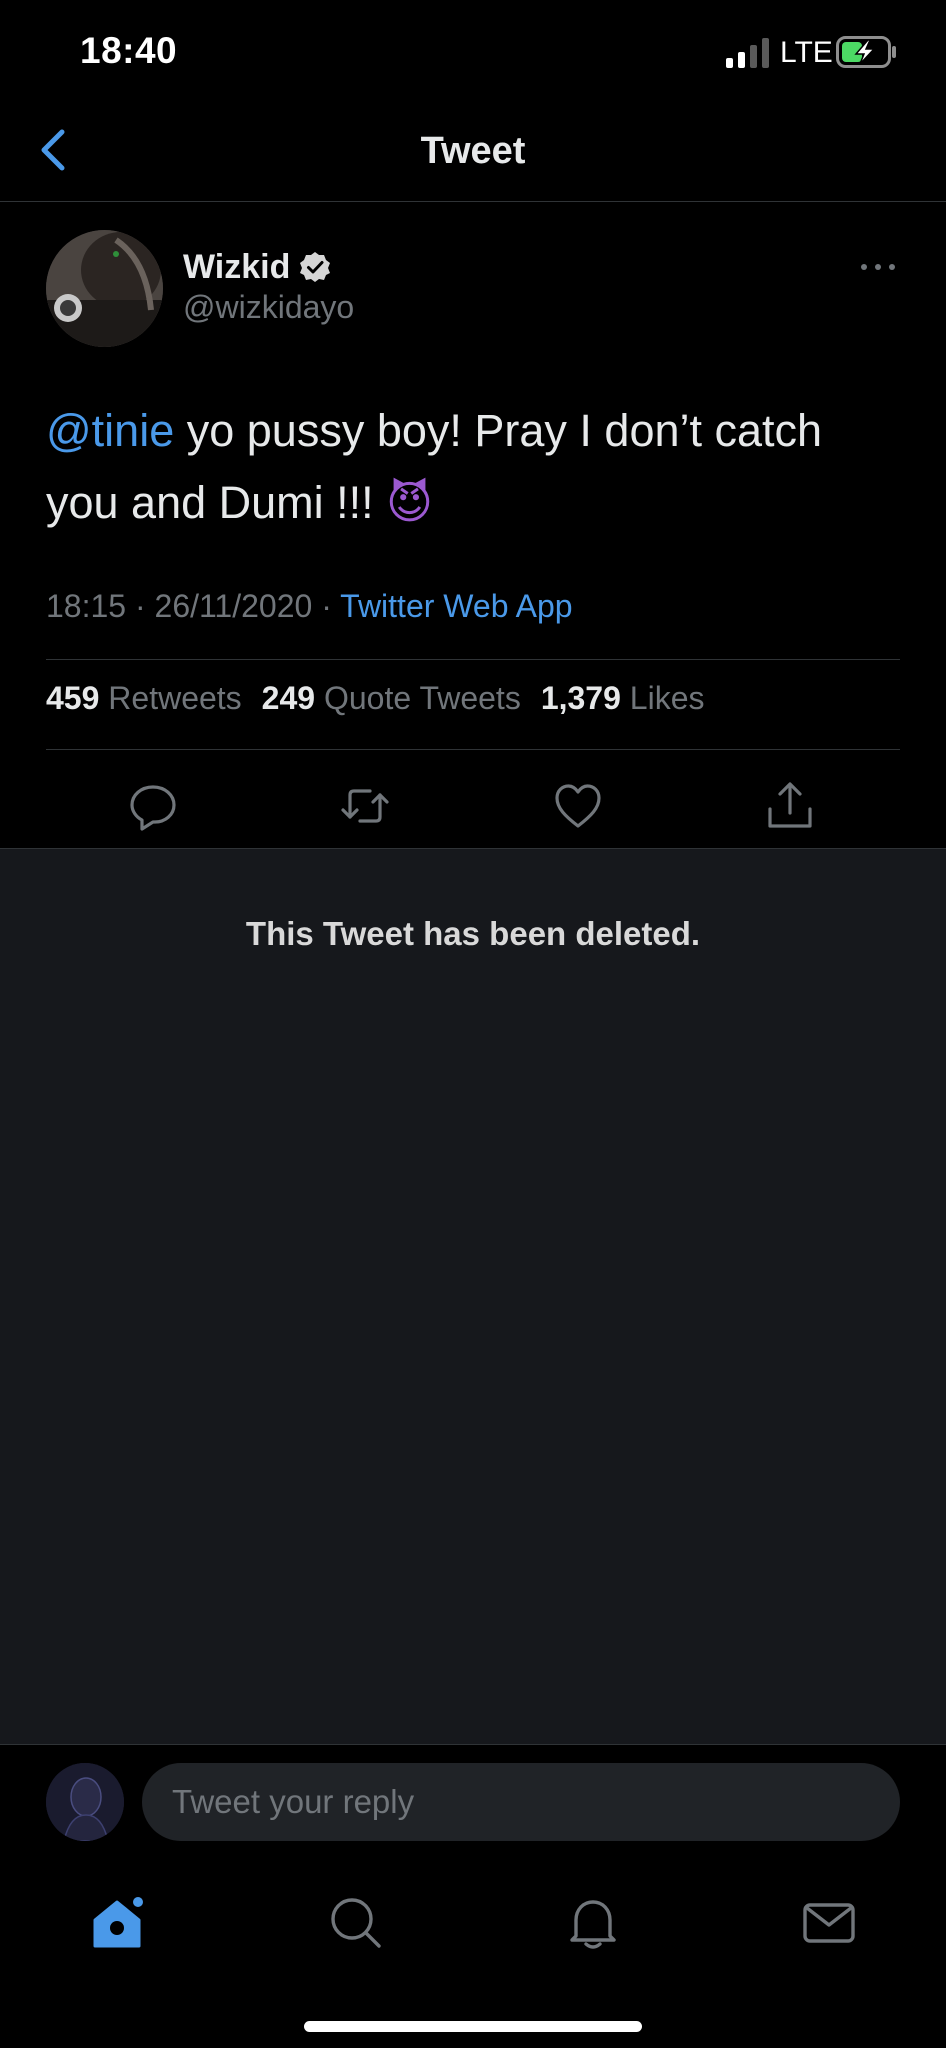 This screenshot has width=946, height=2048. I want to click on author-avatar, so click(104, 288).